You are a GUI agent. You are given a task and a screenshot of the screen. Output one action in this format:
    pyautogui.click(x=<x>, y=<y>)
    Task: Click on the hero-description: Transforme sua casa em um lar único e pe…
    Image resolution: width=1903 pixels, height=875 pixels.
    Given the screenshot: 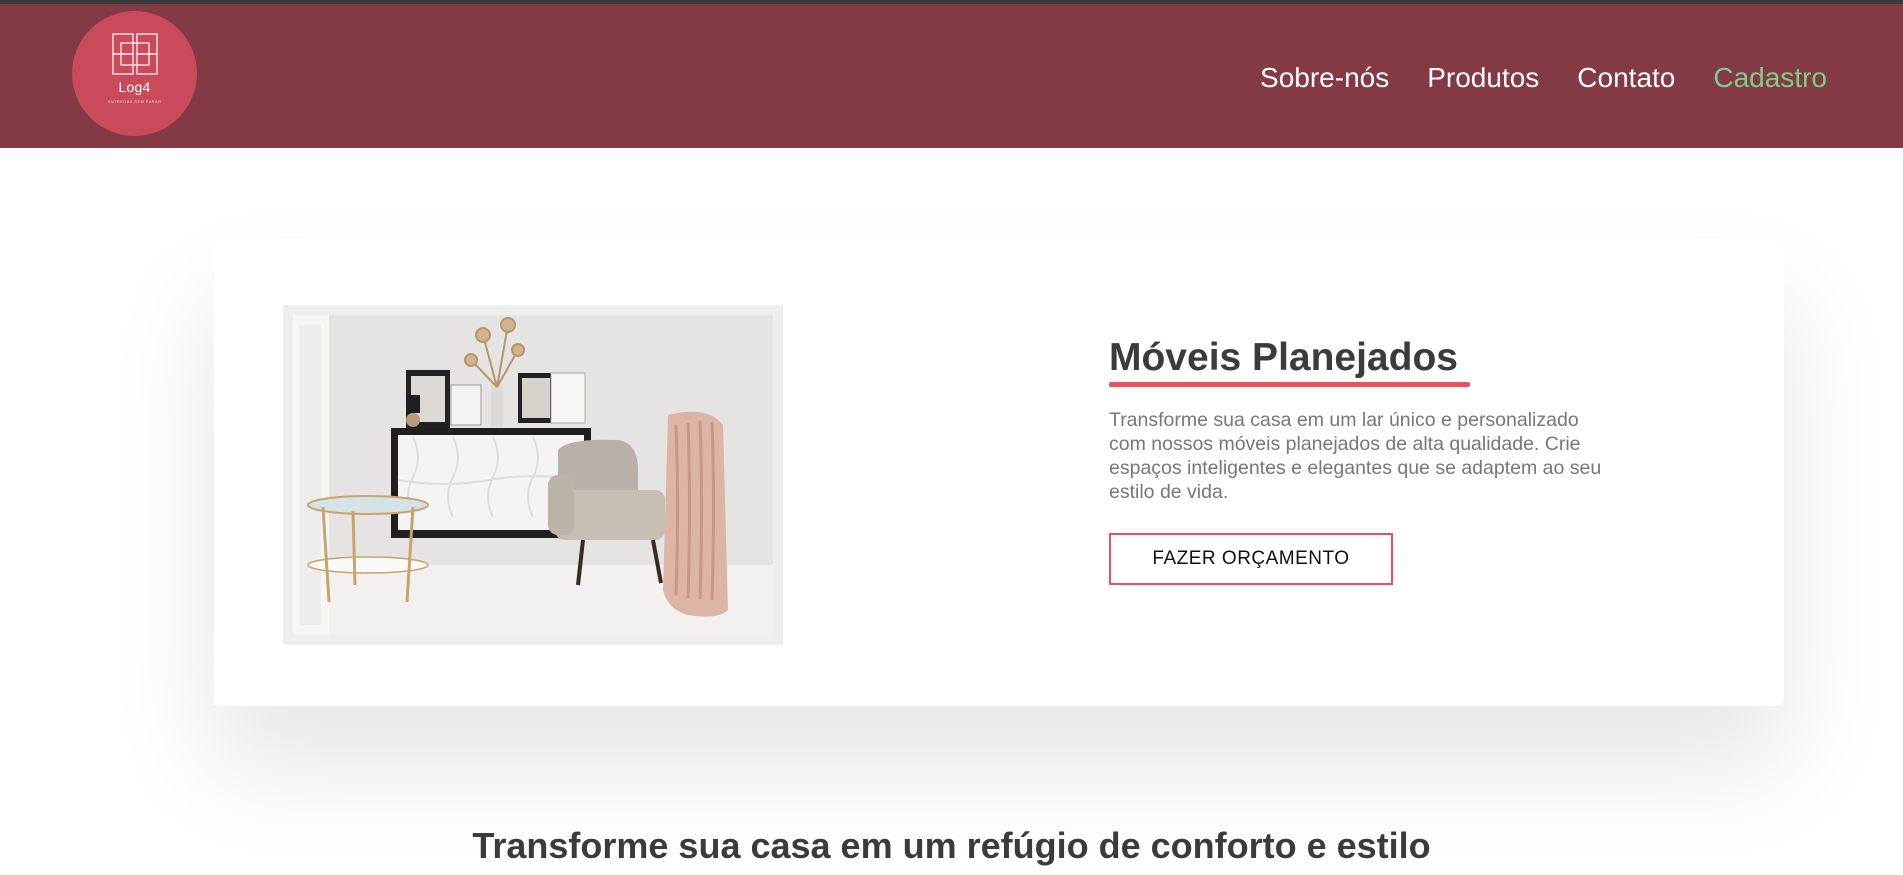 What is the action you would take?
    pyautogui.click(x=1355, y=456)
    